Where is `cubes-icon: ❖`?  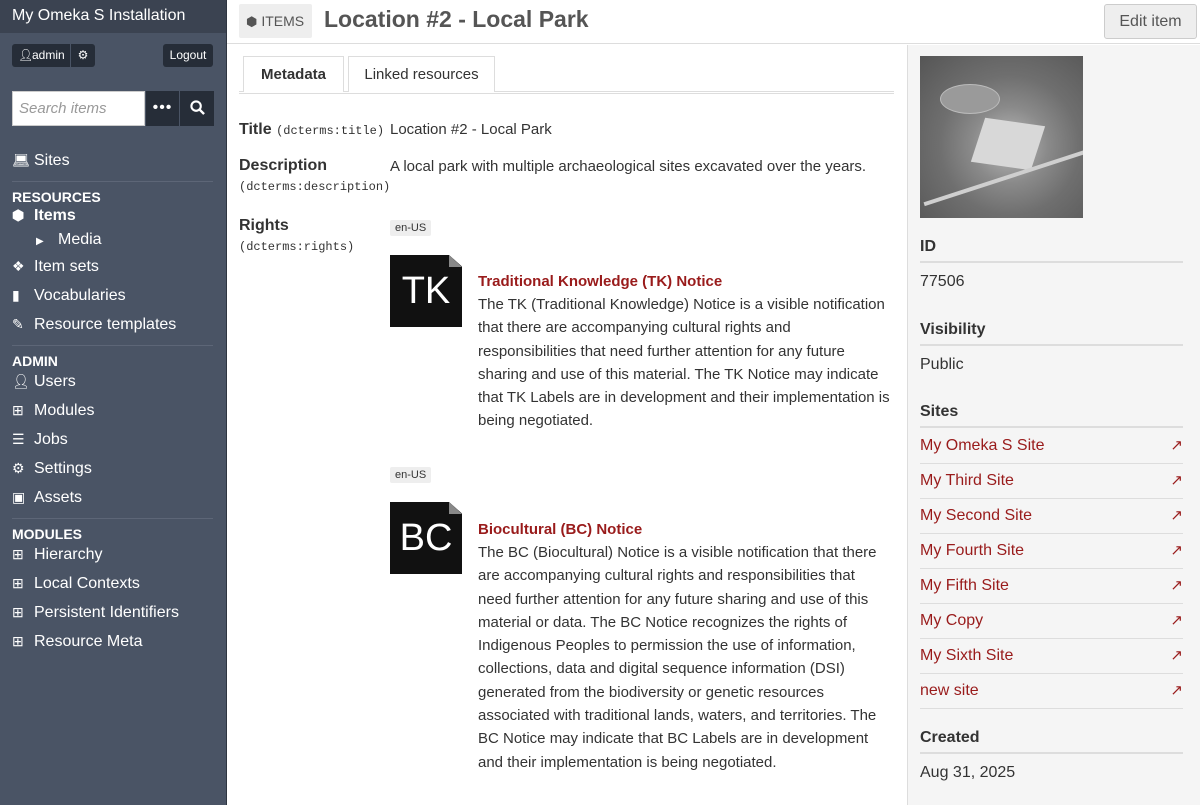
cubes-icon: ❖ is located at coordinates (18, 266).